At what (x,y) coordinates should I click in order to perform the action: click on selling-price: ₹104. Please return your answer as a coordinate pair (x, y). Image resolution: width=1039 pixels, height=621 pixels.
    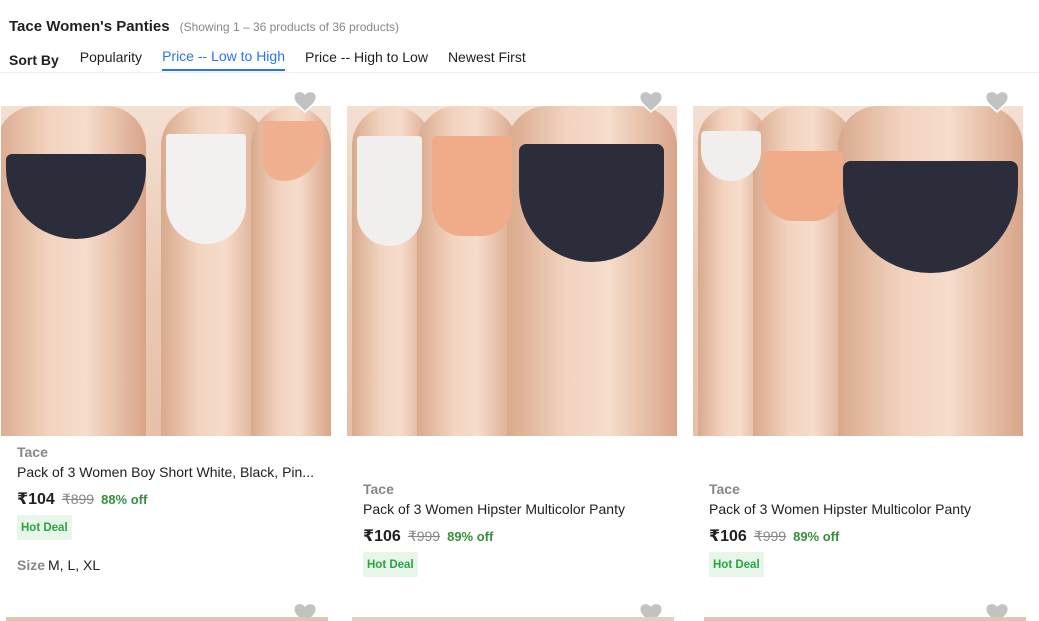
    Looking at the image, I should click on (36, 499).